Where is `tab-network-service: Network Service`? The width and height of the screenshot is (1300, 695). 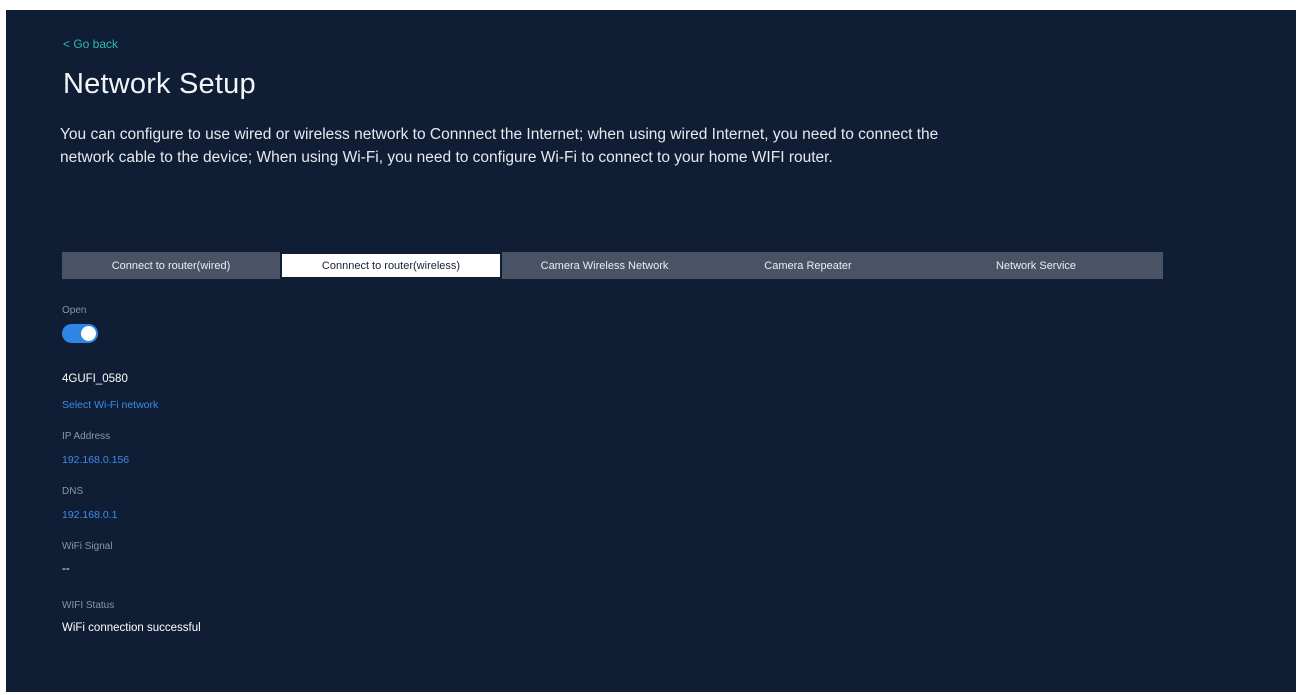
tab-network-service: Network Service is located at coordinates (1036, 265).